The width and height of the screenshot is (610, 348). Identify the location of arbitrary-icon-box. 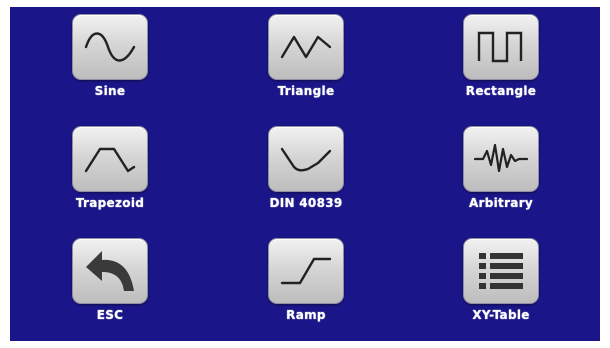
(501, 159).